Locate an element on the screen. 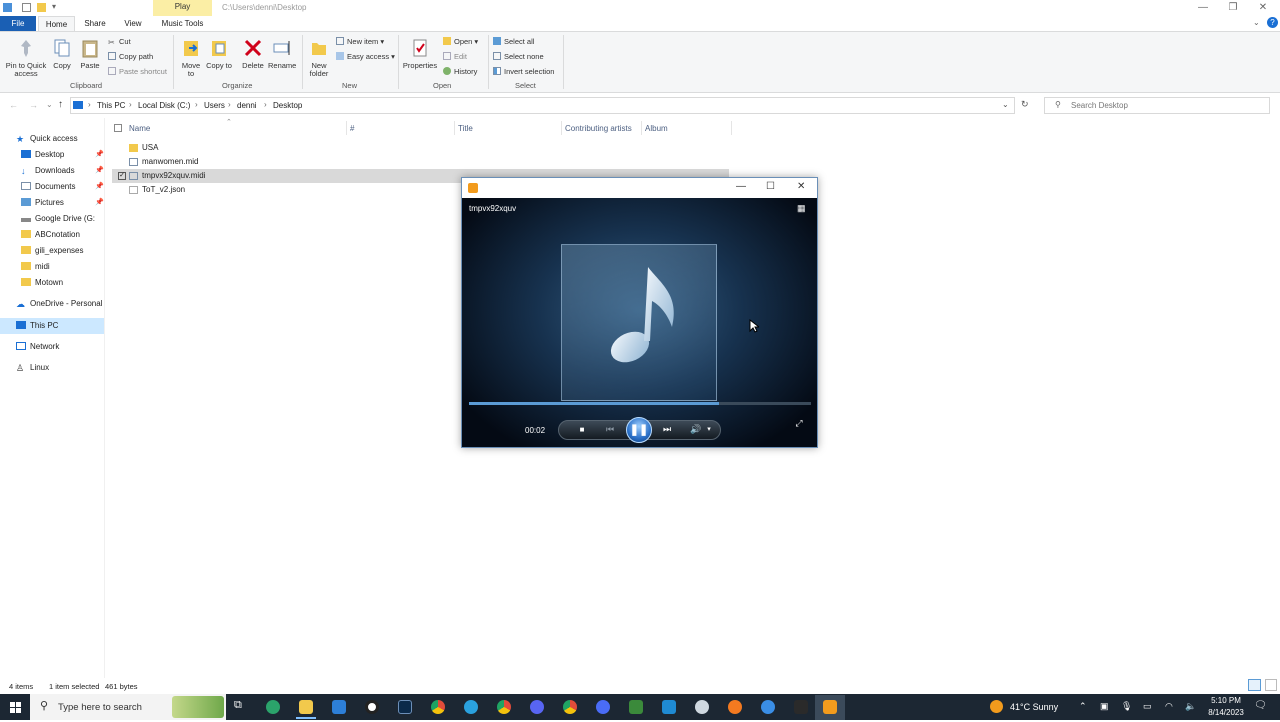 This screenshot has width=1280, height=722. easy-access-button: Easy access ▾ is located at coordinates (365, 56).